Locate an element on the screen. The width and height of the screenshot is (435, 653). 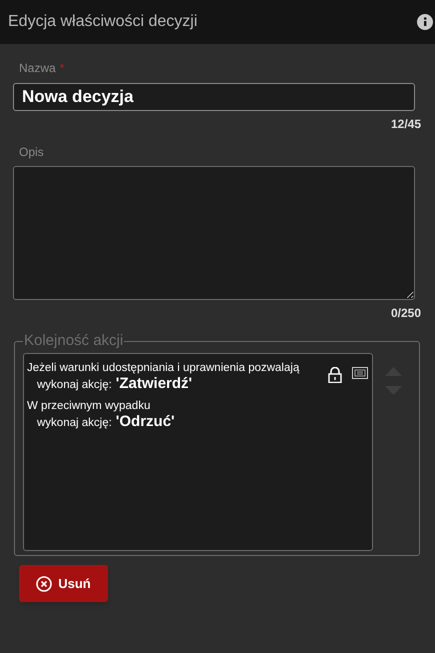
condition-text: W przeciwnym wypadku is located at coordinates (88, 406).